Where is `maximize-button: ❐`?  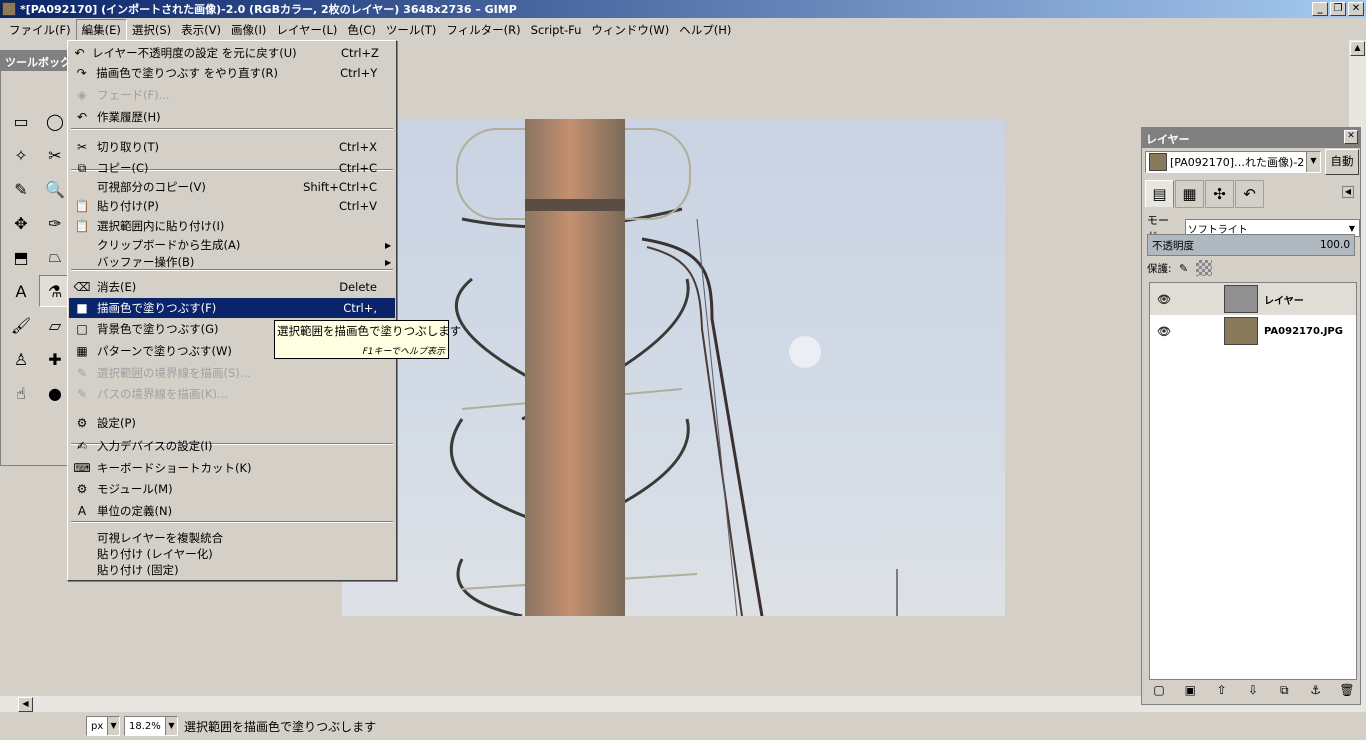
maximize-button: ❐ is located at coordinates (1338, 9).